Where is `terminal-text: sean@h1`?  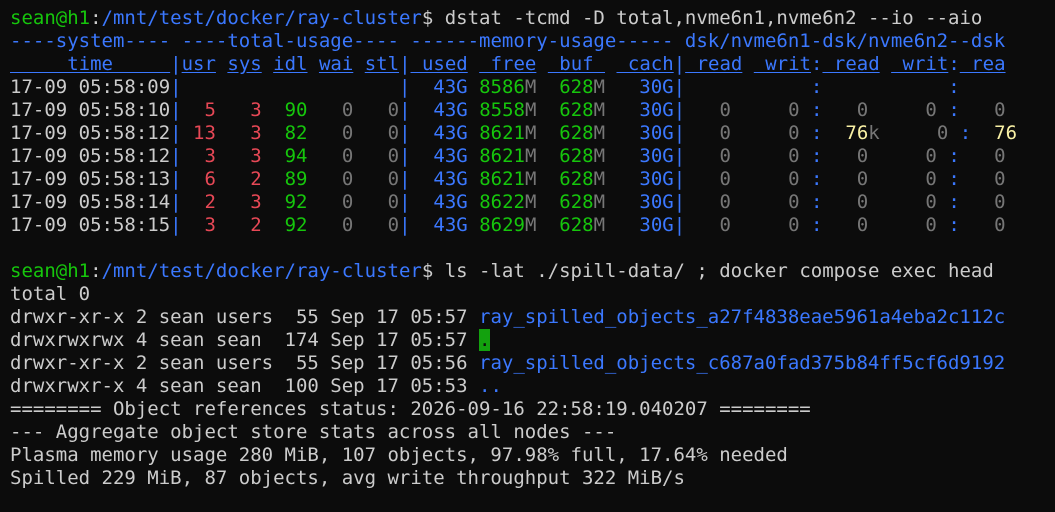 terminal-text: sean@h1 is located at coordinates (50, 18).